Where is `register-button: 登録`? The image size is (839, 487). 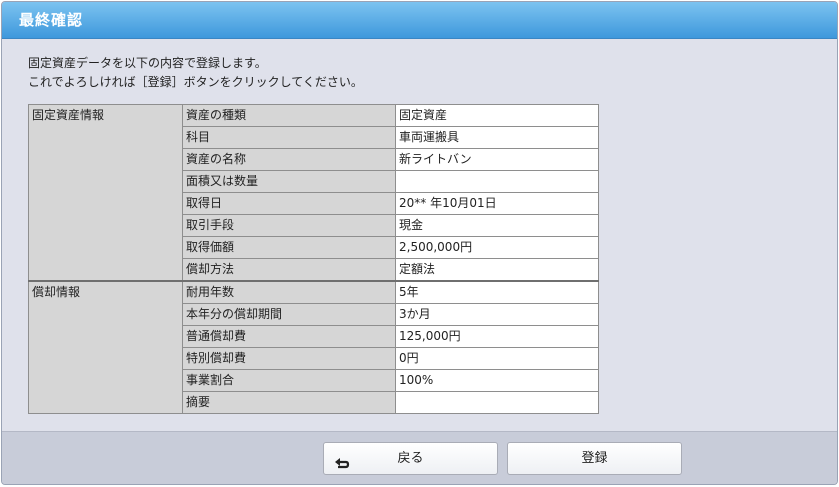 register-button: 登録 is located at coordinates (594, 458).